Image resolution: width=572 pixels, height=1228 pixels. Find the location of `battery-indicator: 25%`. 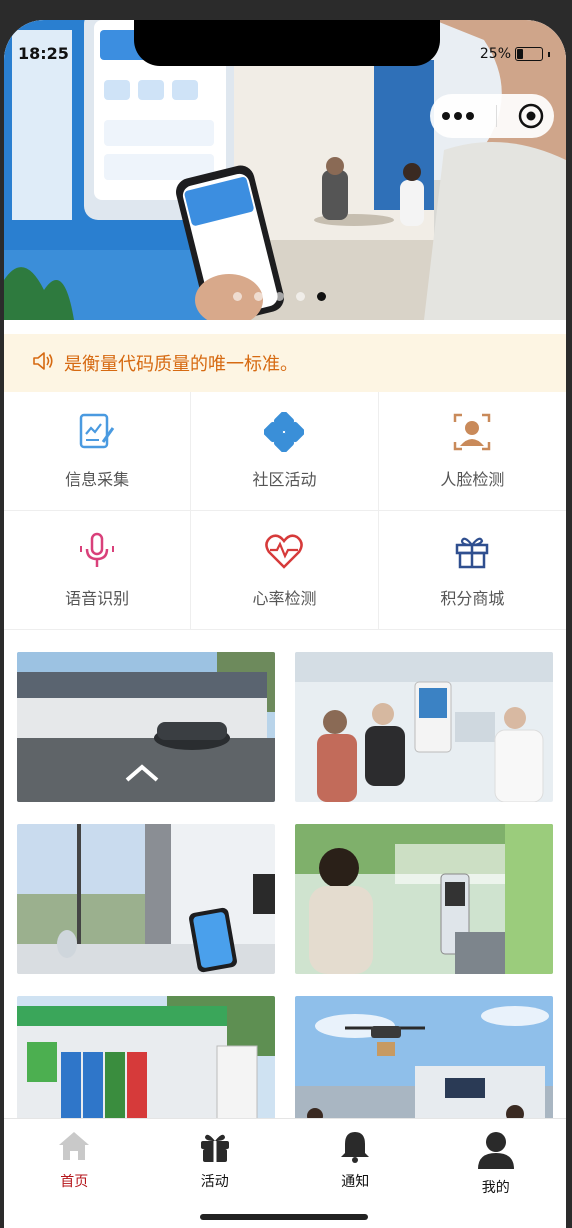

battery-indicator: 25% is located at coordinates (515, 54).